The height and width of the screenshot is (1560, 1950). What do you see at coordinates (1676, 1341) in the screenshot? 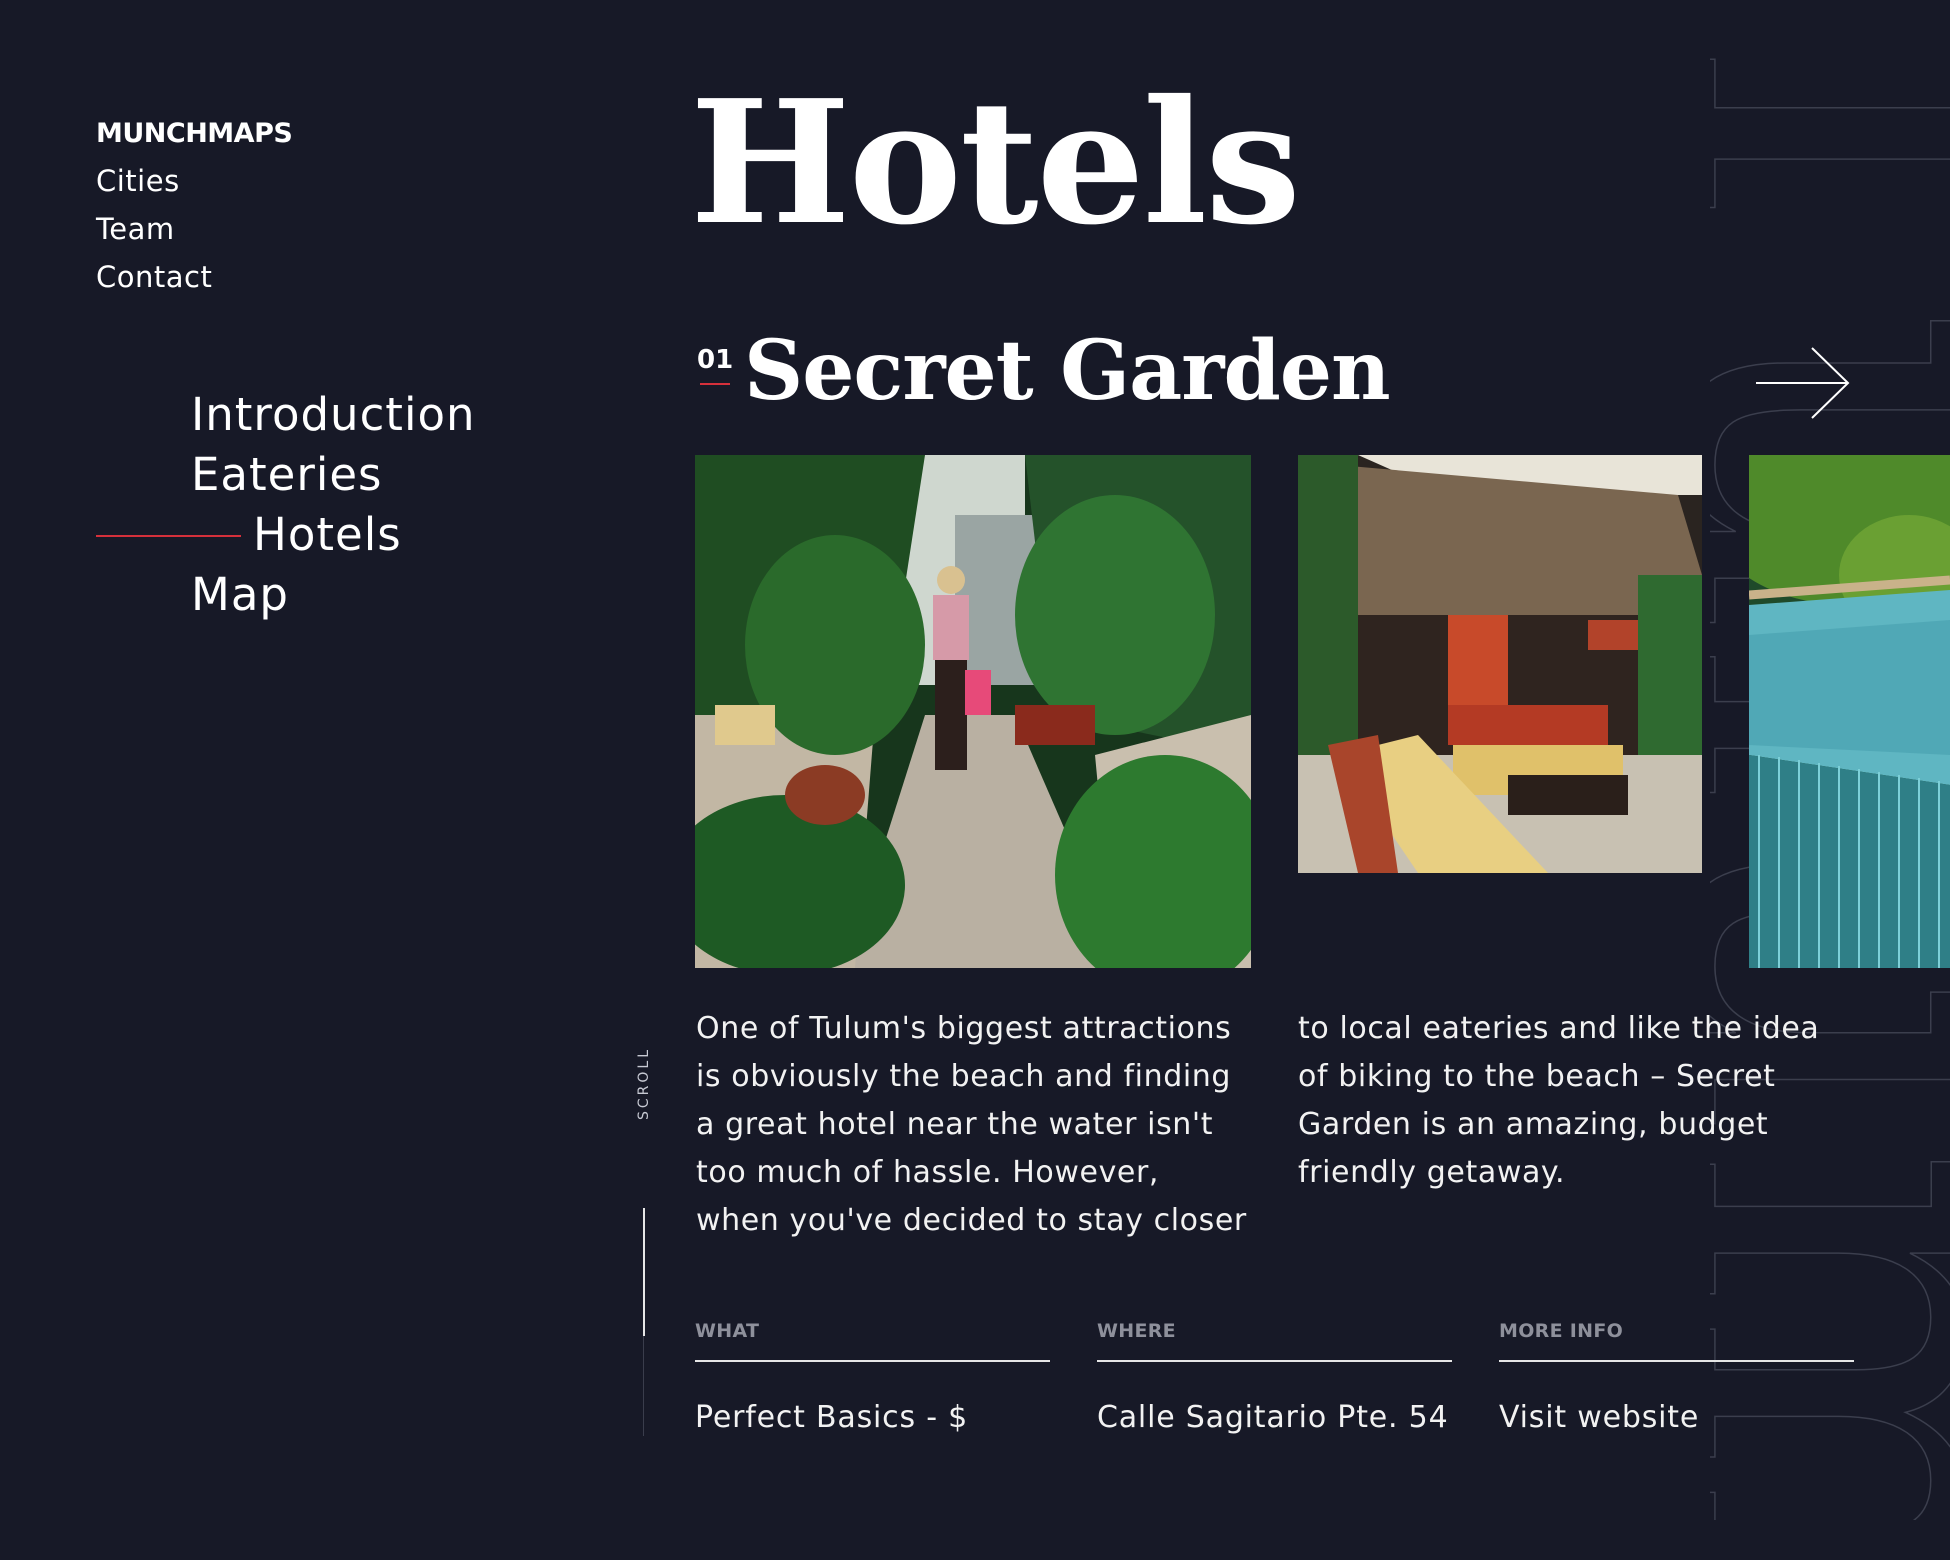
I see `info-more-label: MORE INFO` at bounding box center [1676, 1341].